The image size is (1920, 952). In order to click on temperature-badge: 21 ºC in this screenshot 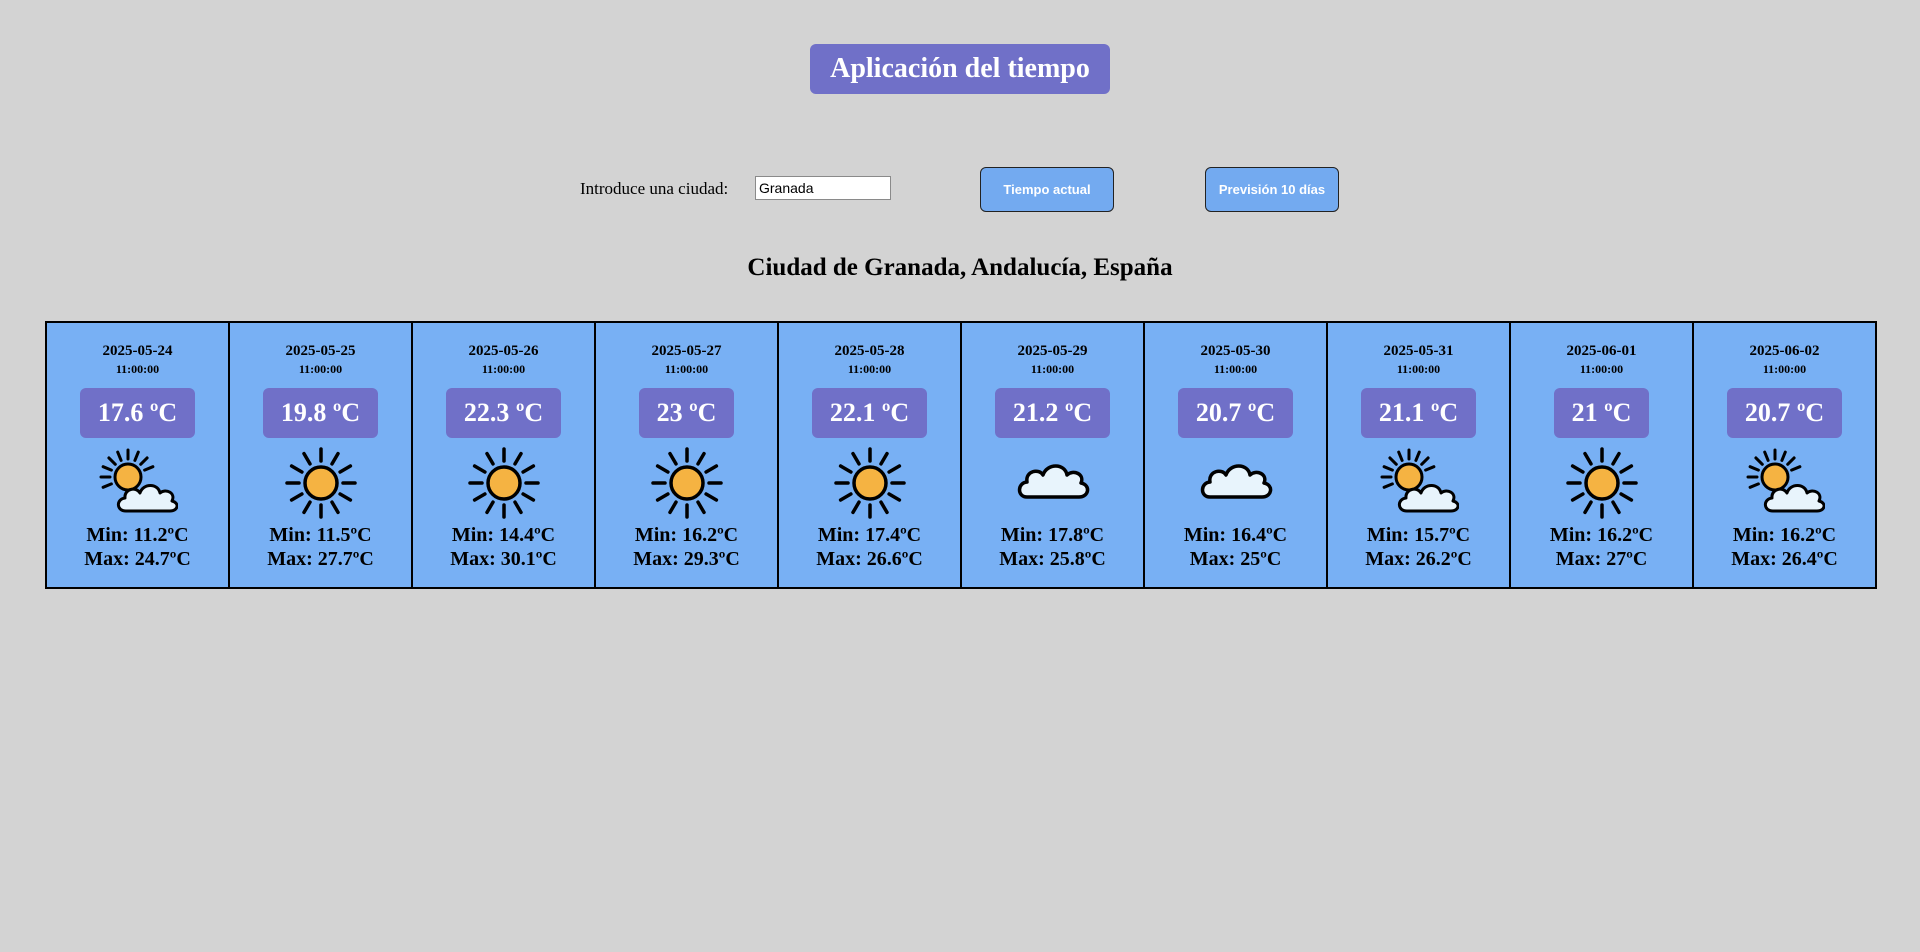, I will do `click(1601, 413)`.